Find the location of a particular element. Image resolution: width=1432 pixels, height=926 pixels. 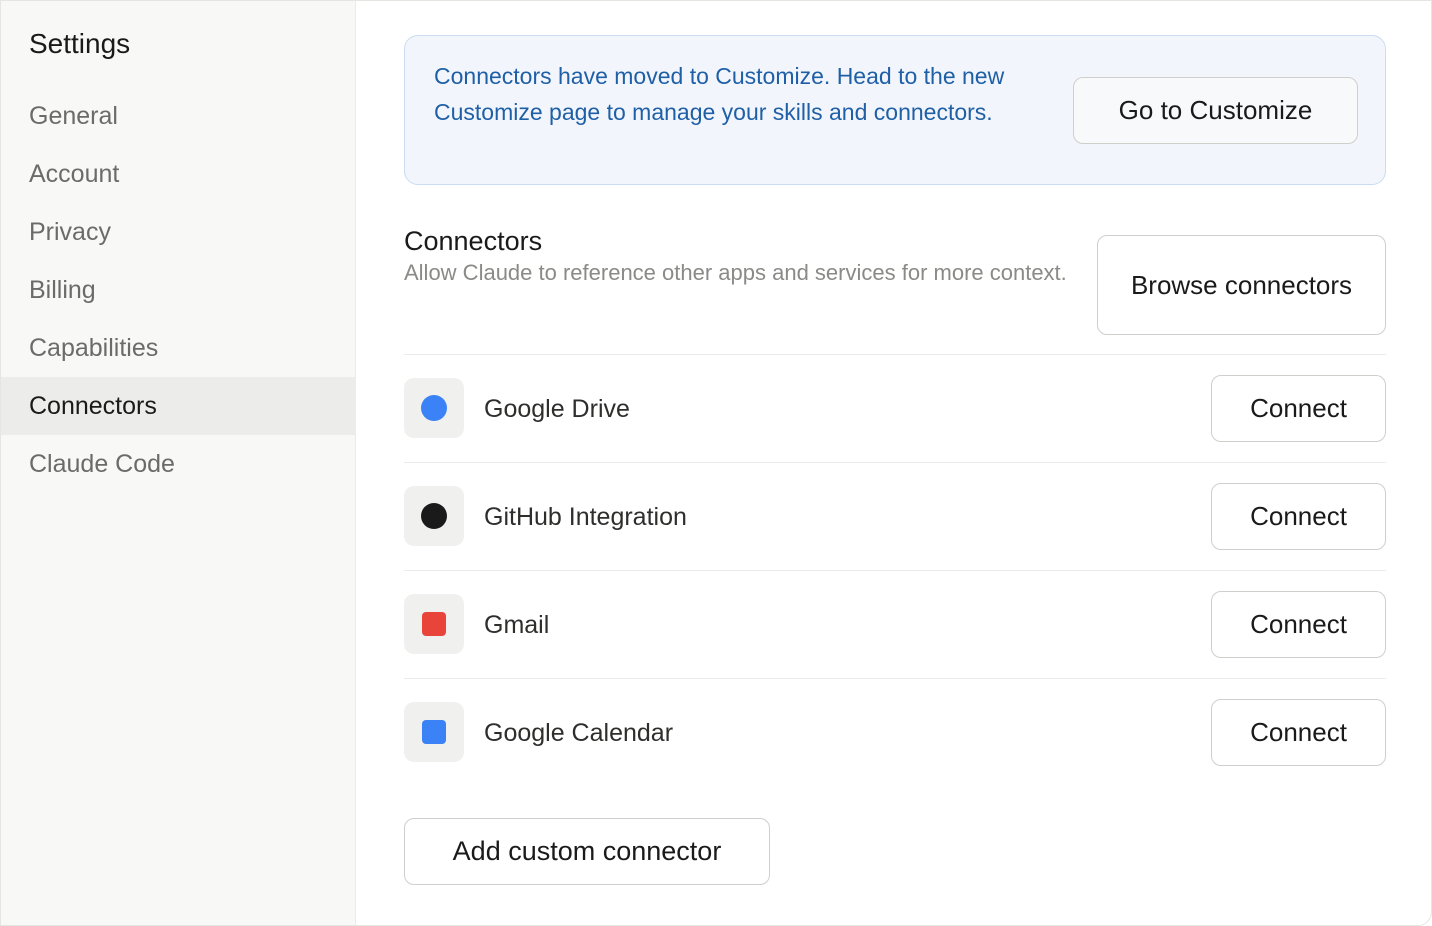

sidebar-title: Settings is located at coordinates (80, 43).